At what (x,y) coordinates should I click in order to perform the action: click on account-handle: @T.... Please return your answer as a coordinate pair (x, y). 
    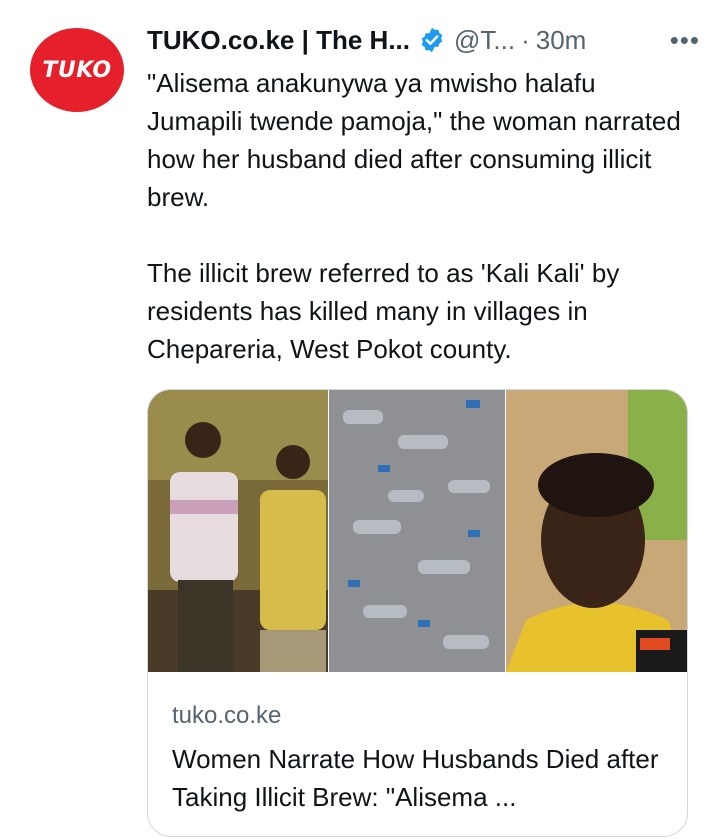
    Looking at the image, I should click on (484, 40).